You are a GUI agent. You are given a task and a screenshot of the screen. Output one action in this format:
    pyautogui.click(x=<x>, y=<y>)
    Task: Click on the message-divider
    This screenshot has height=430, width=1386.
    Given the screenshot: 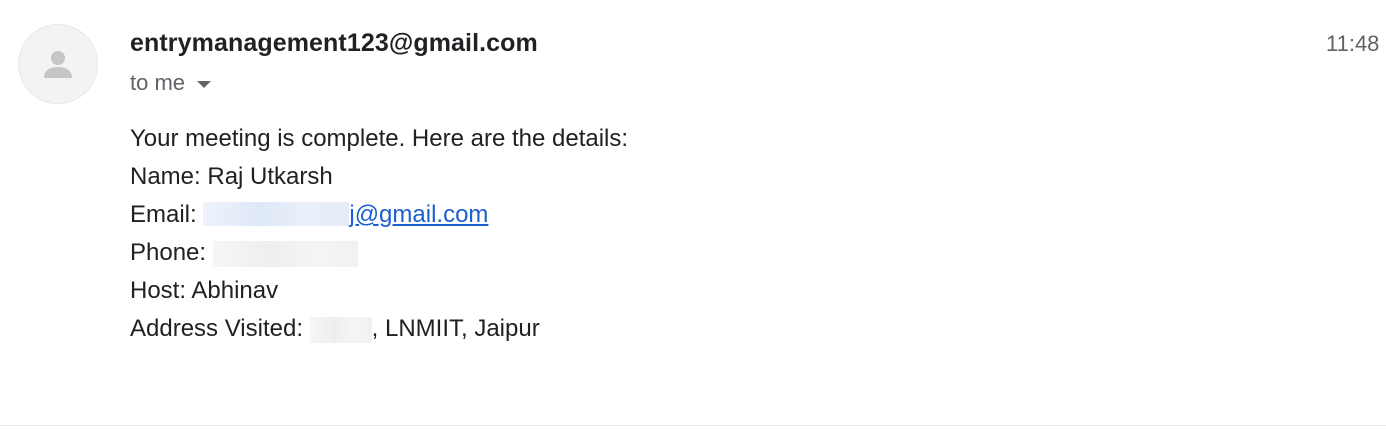 What is the action you would take?
    pyautogui.click(x=693, y=425)
    